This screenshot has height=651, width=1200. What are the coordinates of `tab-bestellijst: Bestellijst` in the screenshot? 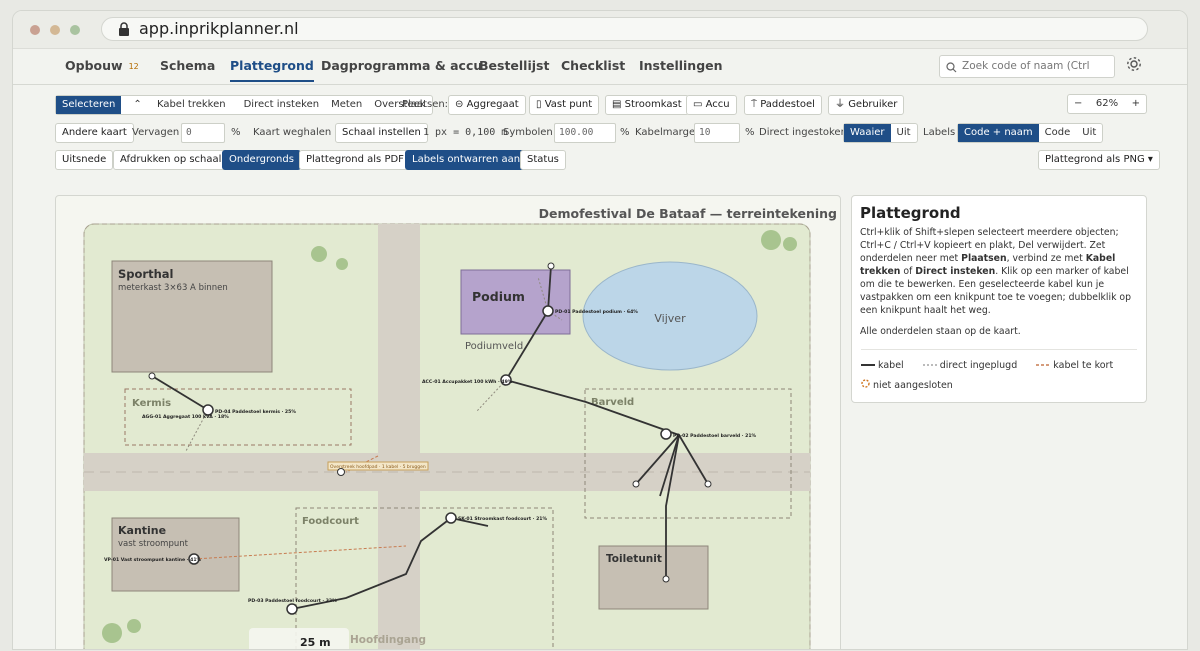 It's located at (514, 65).